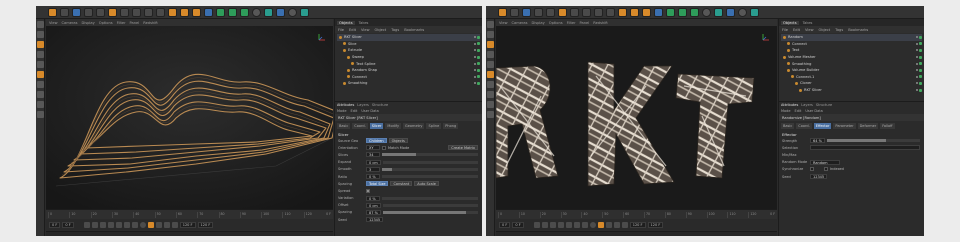  I want to click on match-mode-checkbox, so click(384, 147).